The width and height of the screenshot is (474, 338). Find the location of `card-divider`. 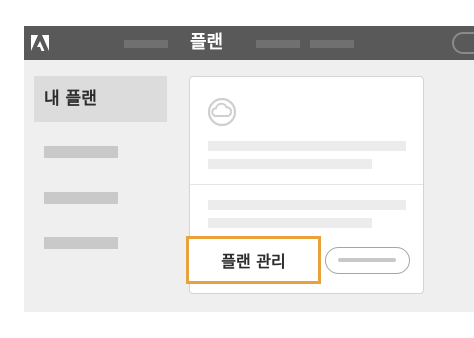

card-divider is located at coordinates (306, 184).